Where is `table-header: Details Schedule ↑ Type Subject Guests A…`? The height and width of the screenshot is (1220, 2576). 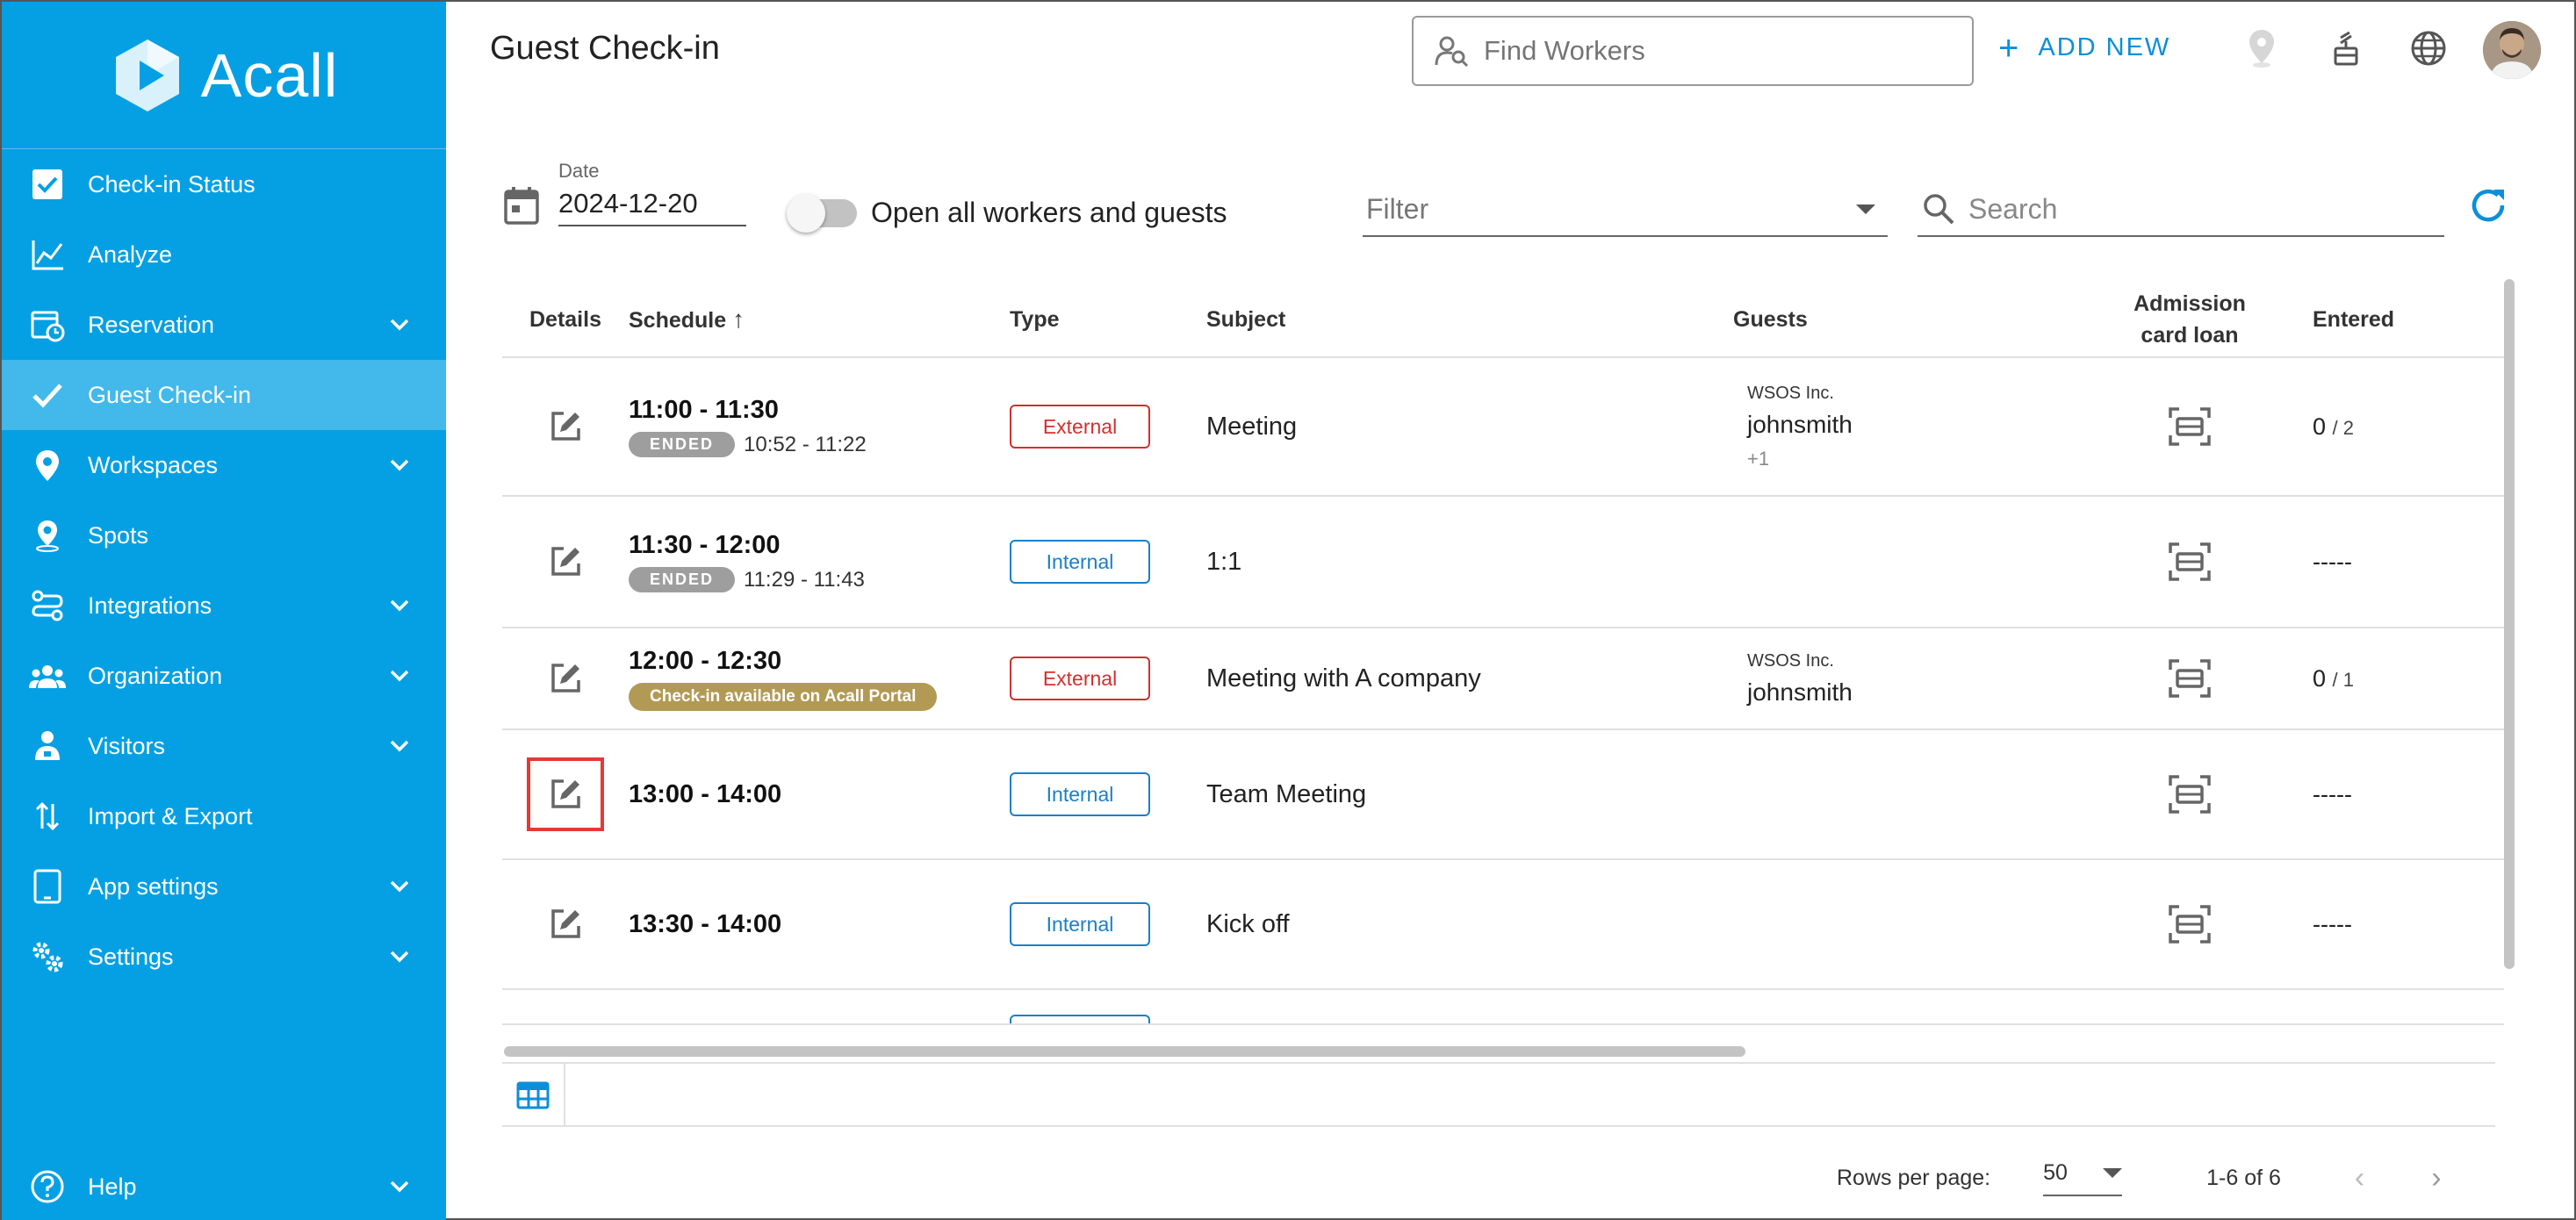 table-header: Details Schedule ↑ Type Subject Guests A… is located at coordinates (1503, 320).